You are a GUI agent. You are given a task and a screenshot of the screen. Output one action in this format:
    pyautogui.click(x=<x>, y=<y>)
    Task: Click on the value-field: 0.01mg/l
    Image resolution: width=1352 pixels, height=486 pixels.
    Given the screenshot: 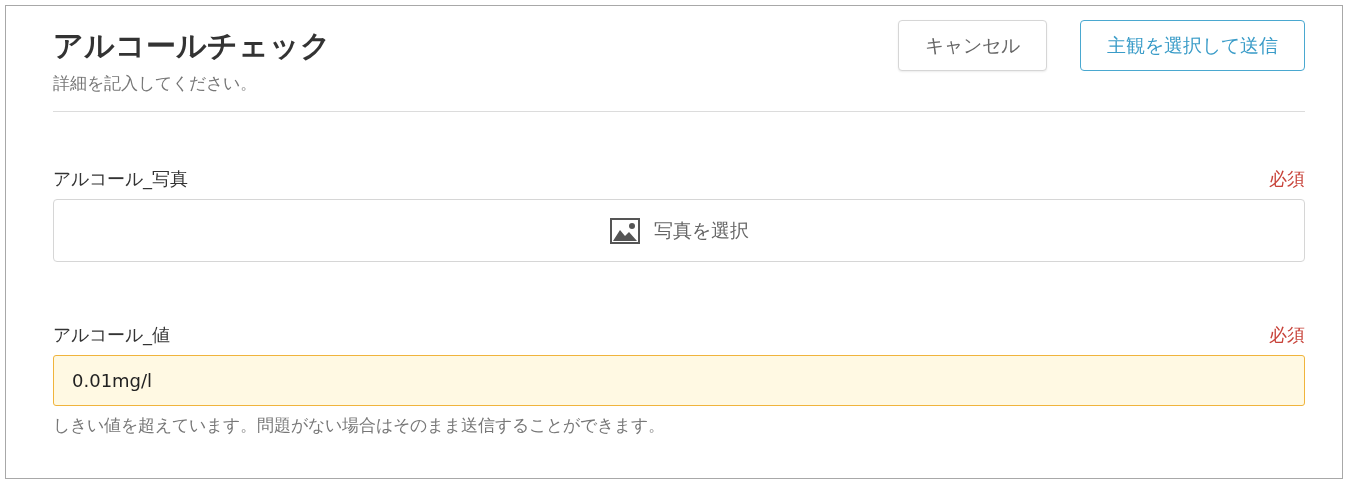 What is the action you would take?
    pyautogui.click(x=679, y=380)
    